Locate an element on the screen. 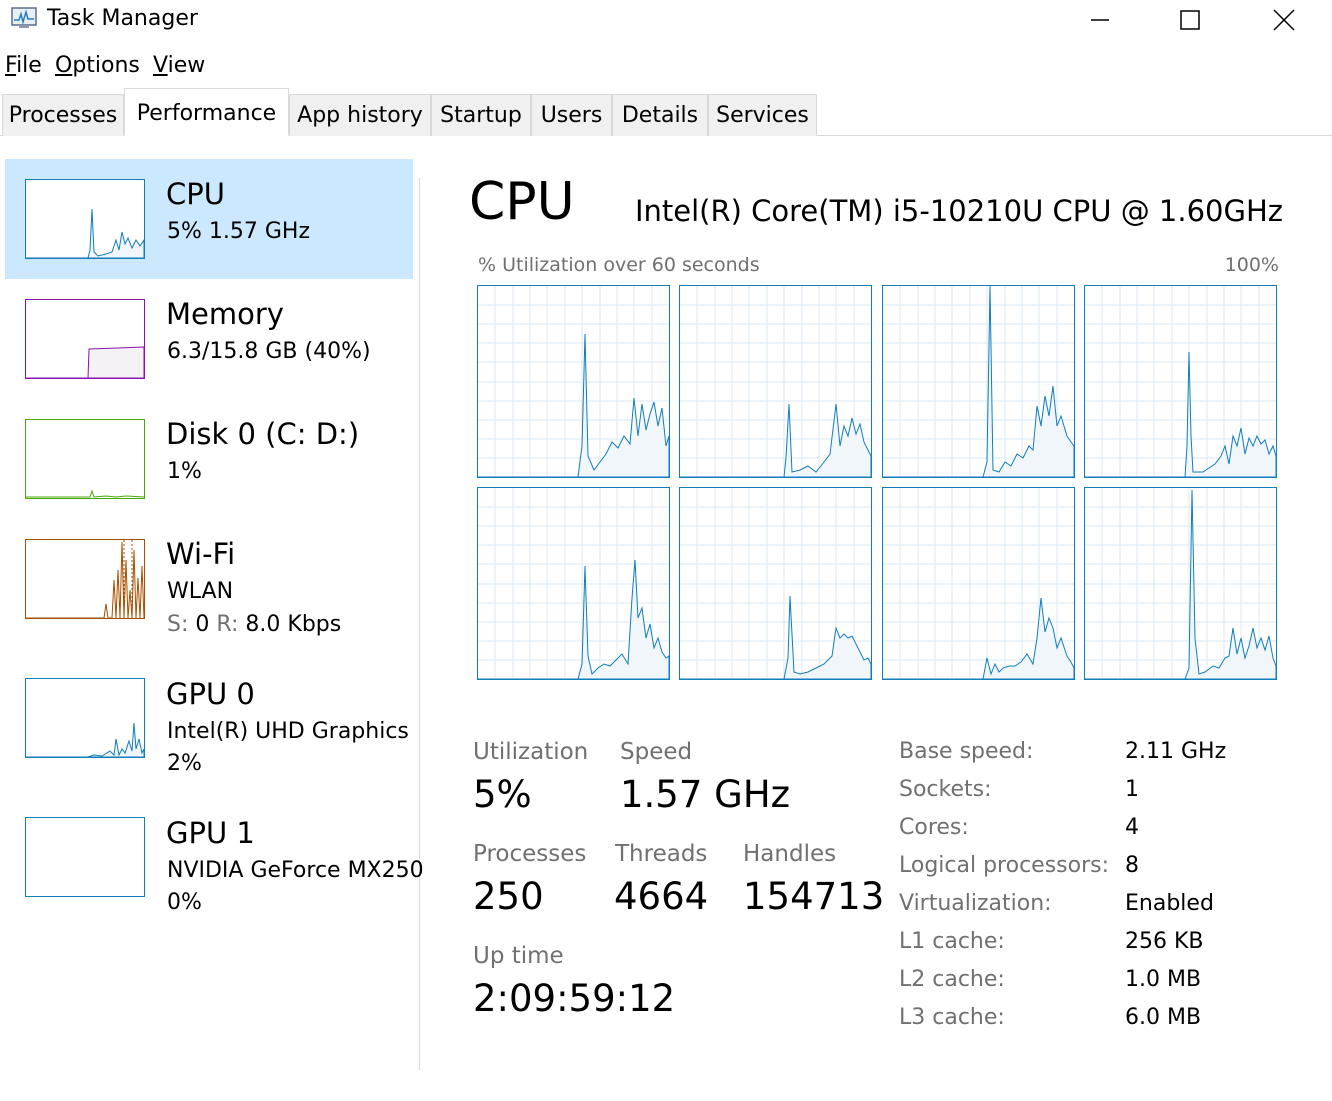  menu-options: Options is located at coordinates (97, 65).